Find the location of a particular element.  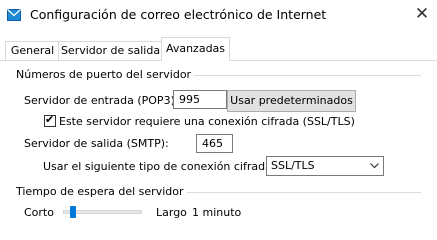

timeout-long-label: Largo is located at coordinates (171, 212).